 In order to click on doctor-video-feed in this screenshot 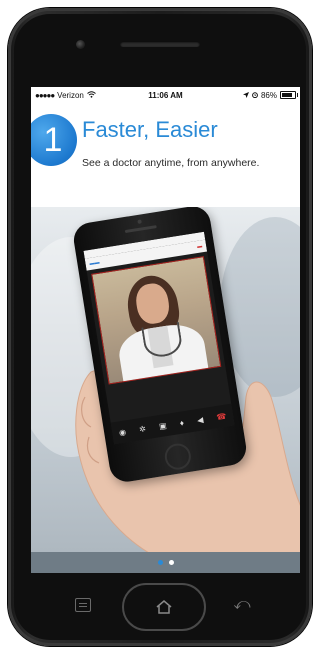, I will do `click(156, 320)`.